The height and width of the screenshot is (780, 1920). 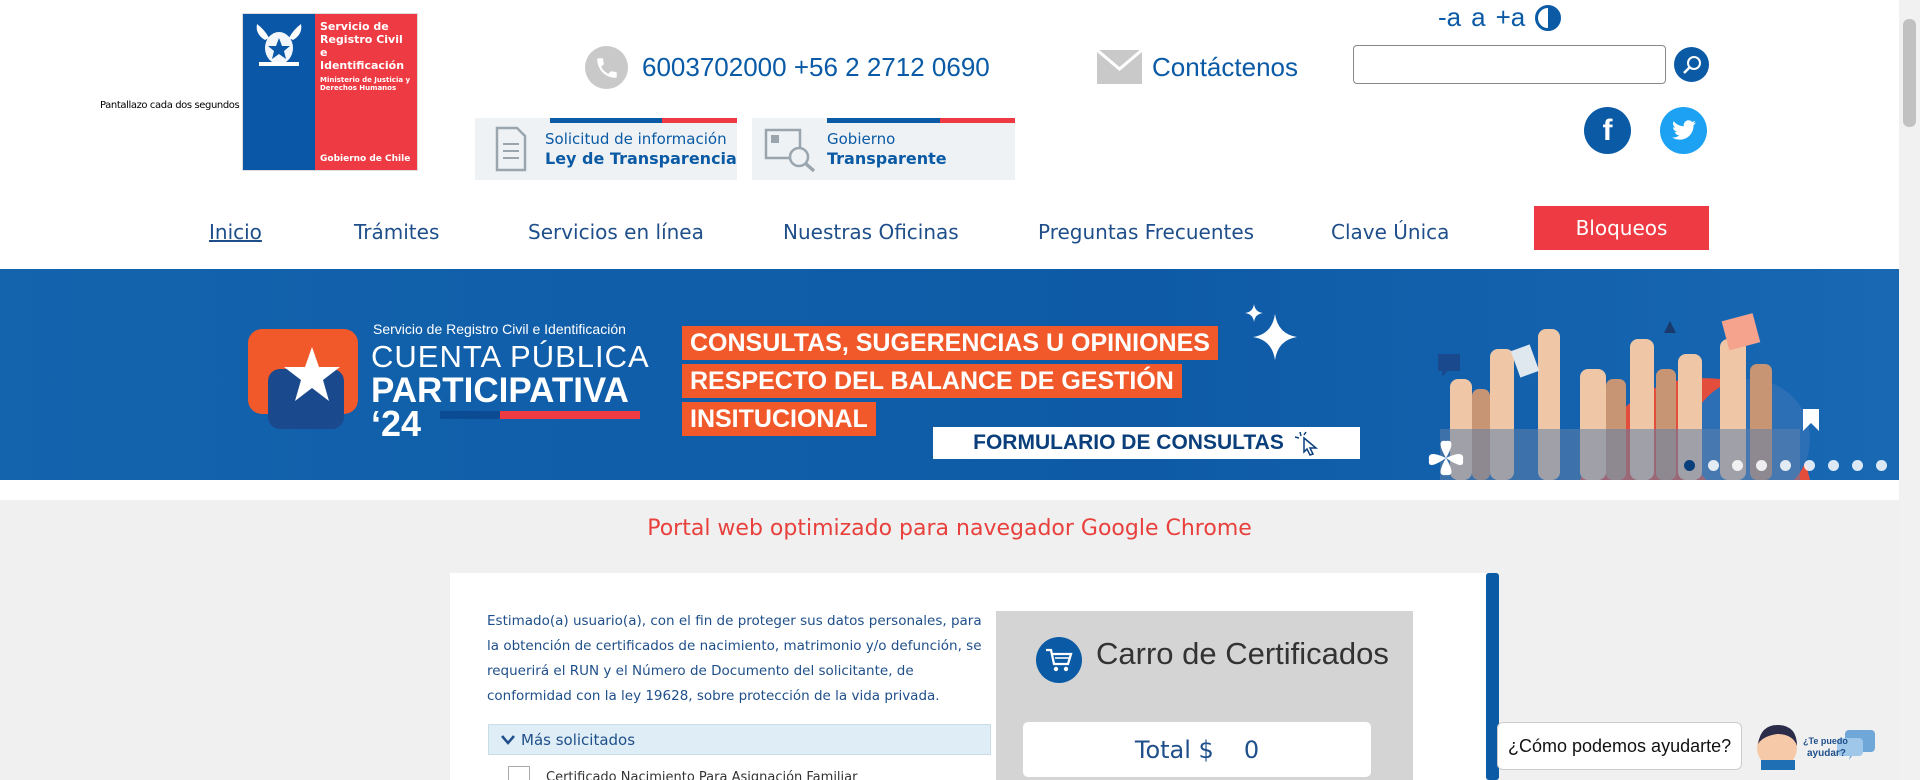 I want to click on search-input, so click(x=1509, y=64).